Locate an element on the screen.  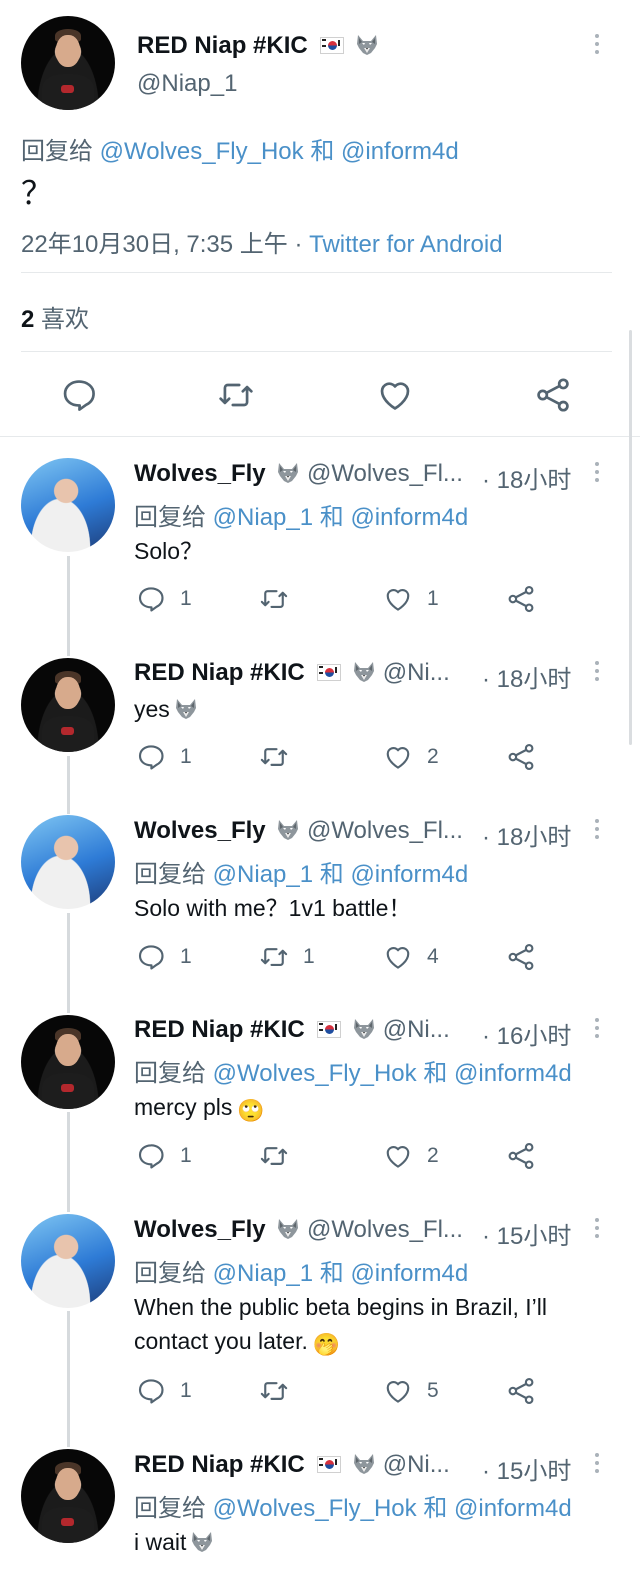
like-button: 4 is located at coordinates (411, 957).